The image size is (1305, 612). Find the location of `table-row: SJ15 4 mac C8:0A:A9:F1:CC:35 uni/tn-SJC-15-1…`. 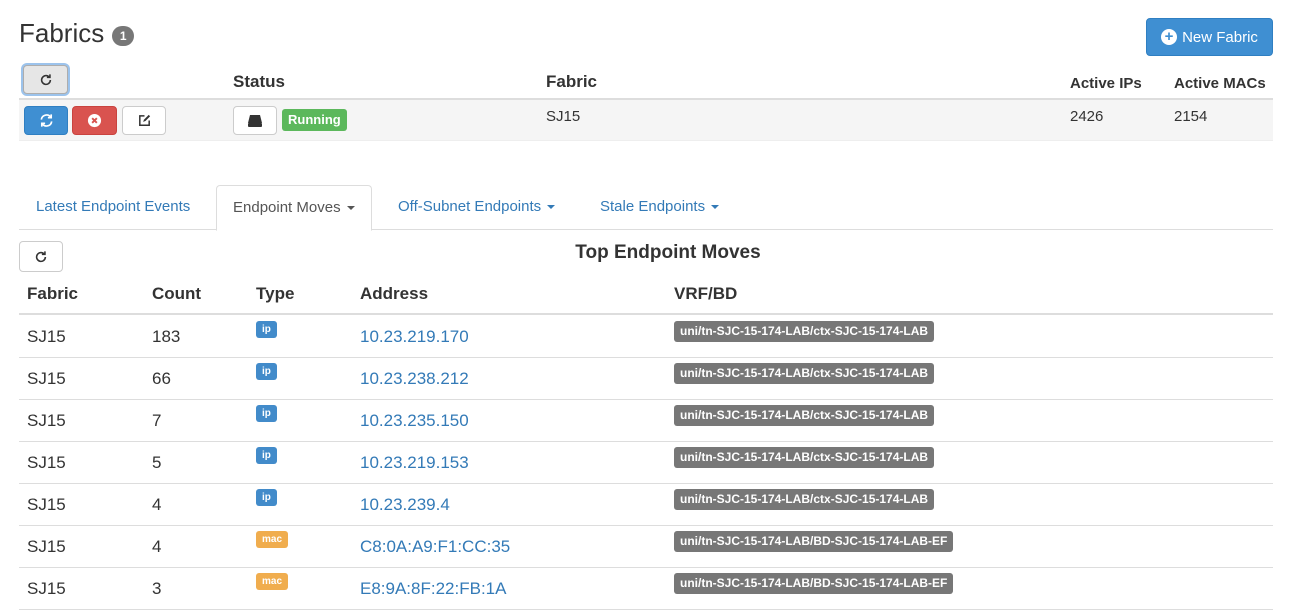

table-row: SJ15 4 mac C8:0A:A9:F1:CC:35 uni/tn-SJC-15-1… is located at coordinates (646, 547).